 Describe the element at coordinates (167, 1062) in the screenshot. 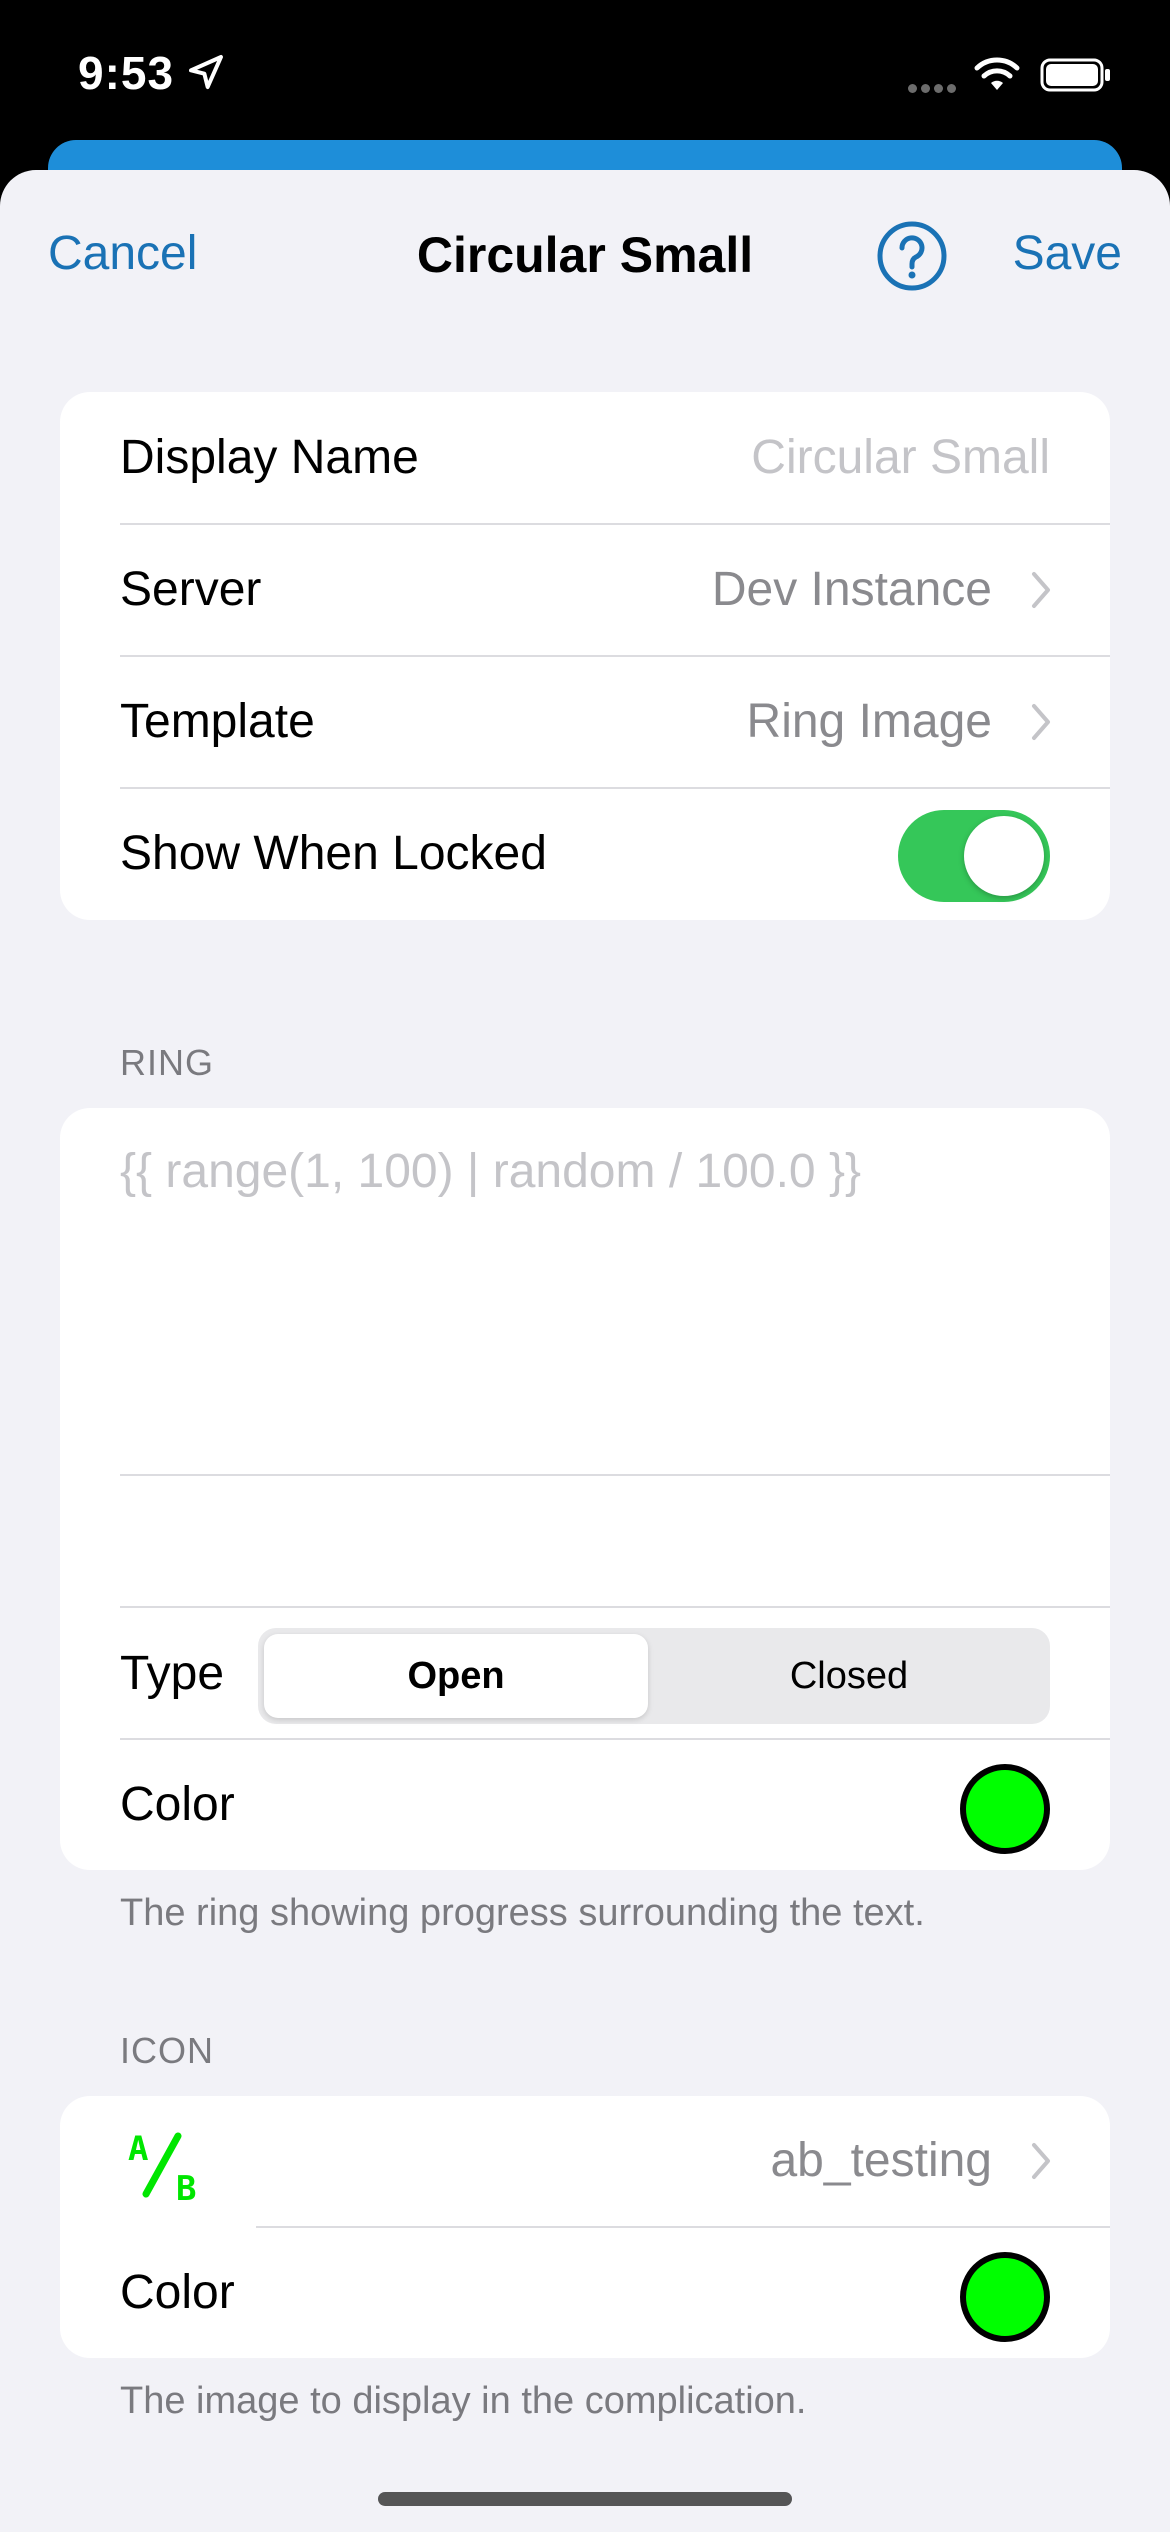

I see `ring-section-header: RING` at that location.